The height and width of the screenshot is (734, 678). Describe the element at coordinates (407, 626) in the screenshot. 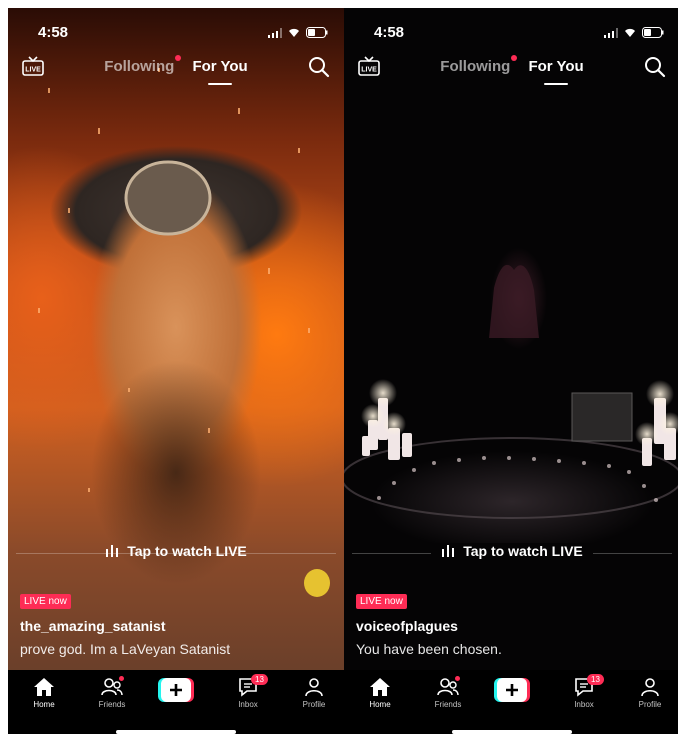

I see `username: voiceofplagues` at that location.